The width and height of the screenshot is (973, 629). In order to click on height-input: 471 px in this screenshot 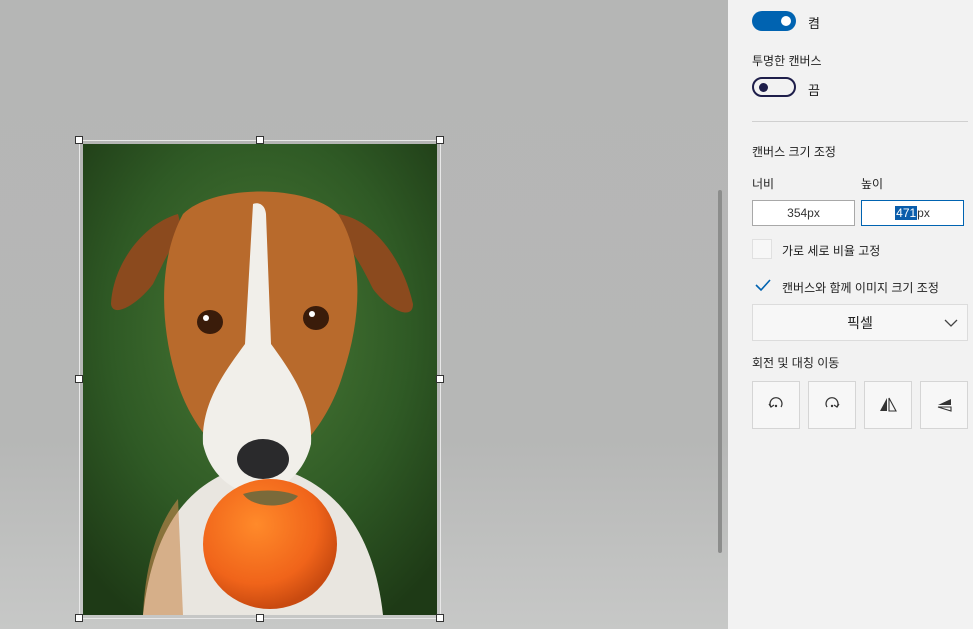, I will do `click(912, 213)`.